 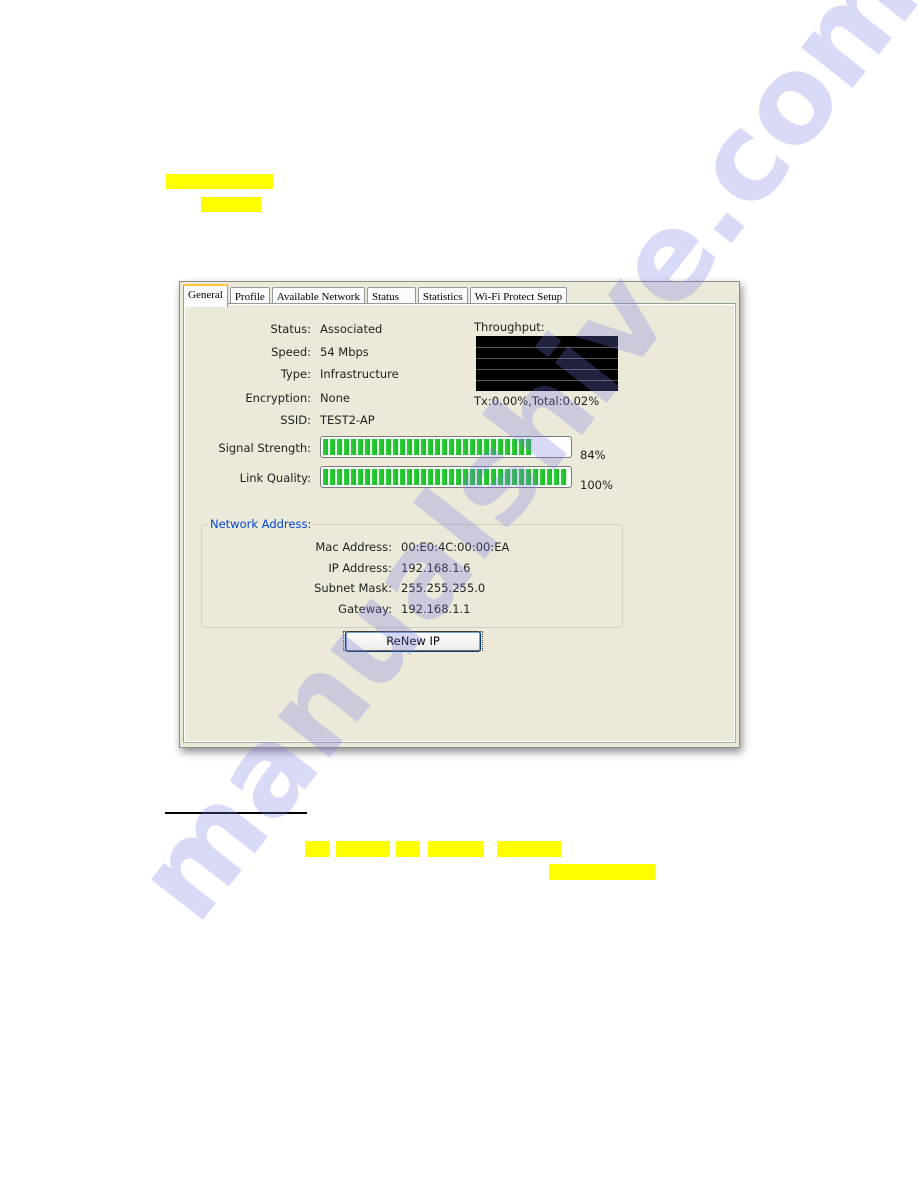 I want to click on speed-label: Speed:, so click(x=291, y=352).